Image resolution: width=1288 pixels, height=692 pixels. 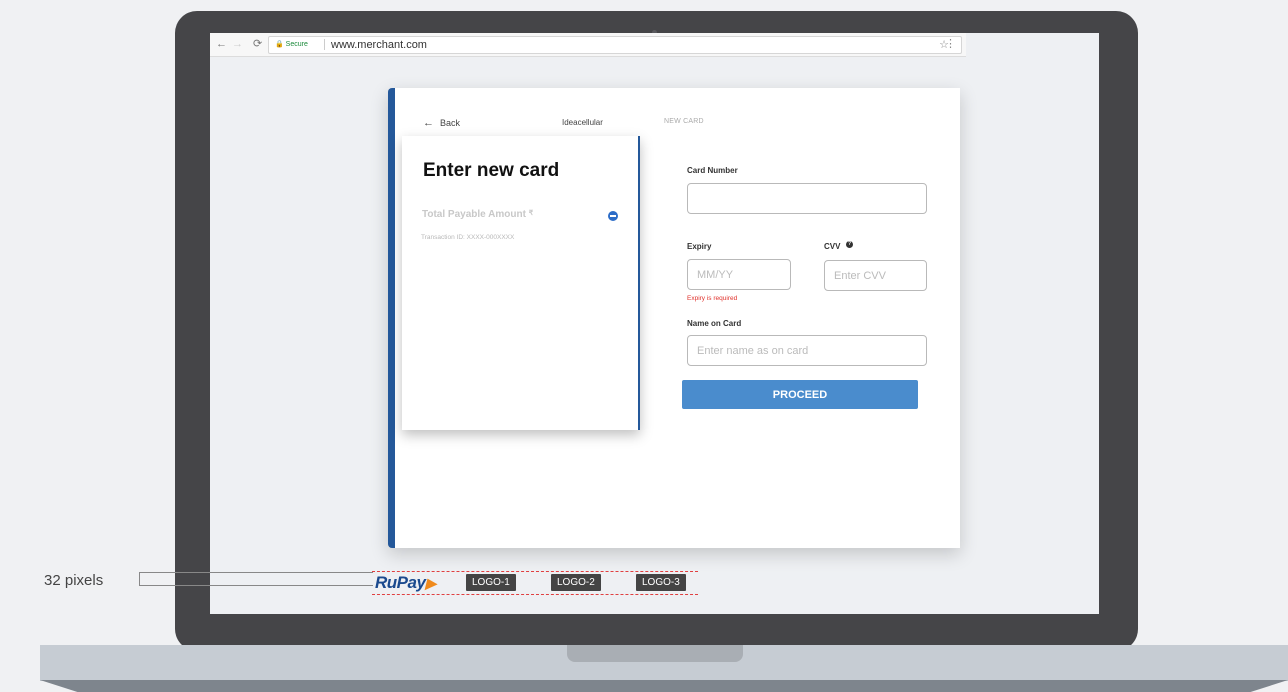 What do you see at coordinates (712, 170) in the screenshot?
I see `card-number-label: Card Number` at bounding box center [712, 170].